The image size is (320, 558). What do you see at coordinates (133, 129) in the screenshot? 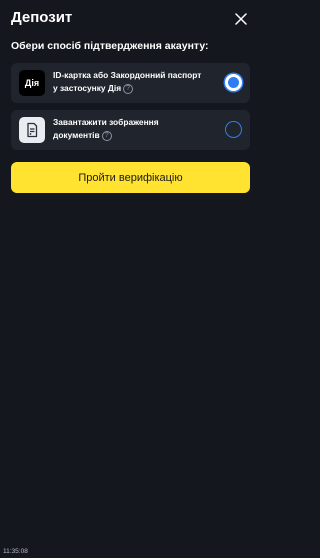
I see `option-label: Завантажити зображення документів?` at bounding box center [133, 129].